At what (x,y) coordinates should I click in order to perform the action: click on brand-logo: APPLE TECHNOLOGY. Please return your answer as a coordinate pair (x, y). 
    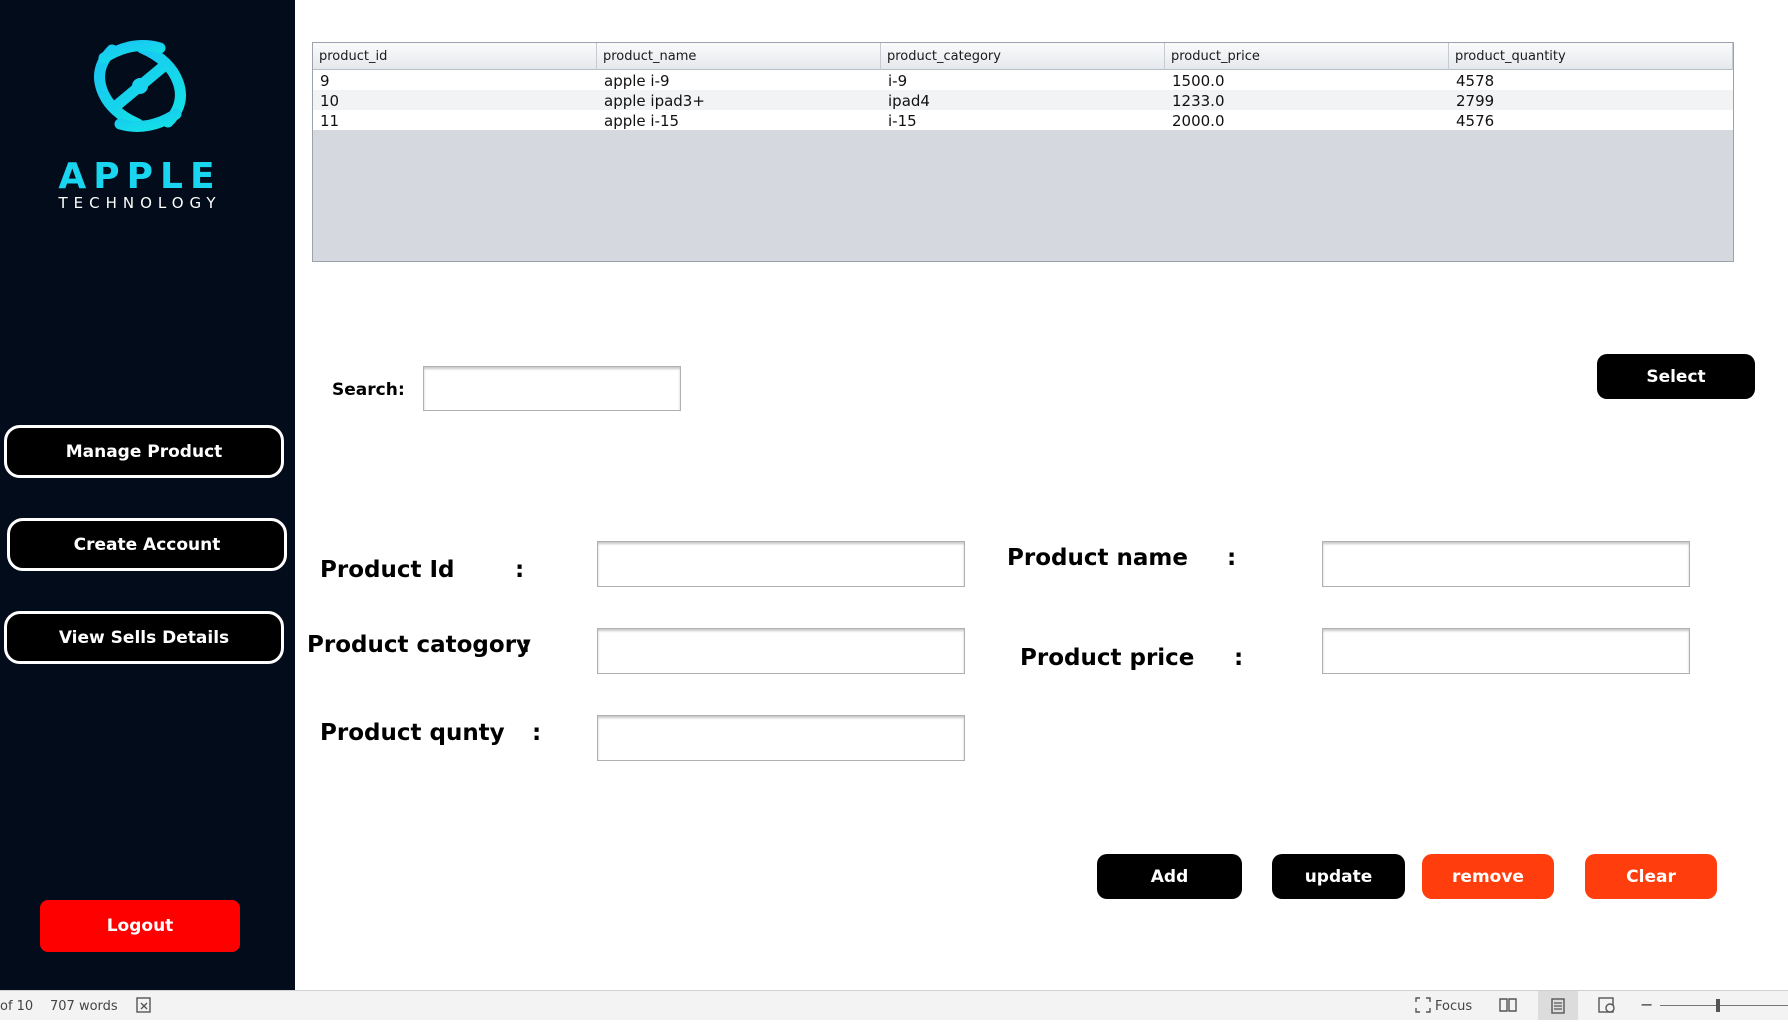
    Looking at the image, I should click on (140, 128).